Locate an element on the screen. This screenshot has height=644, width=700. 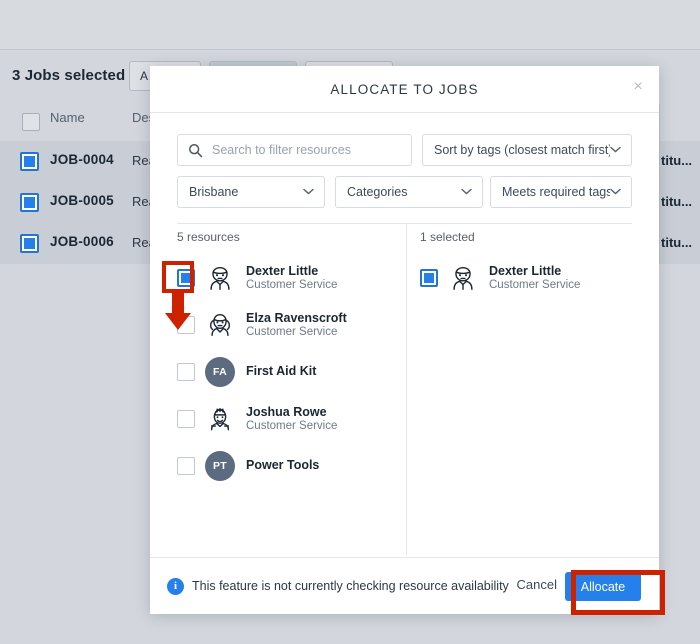
search-input is located at coordinates (310, 150).